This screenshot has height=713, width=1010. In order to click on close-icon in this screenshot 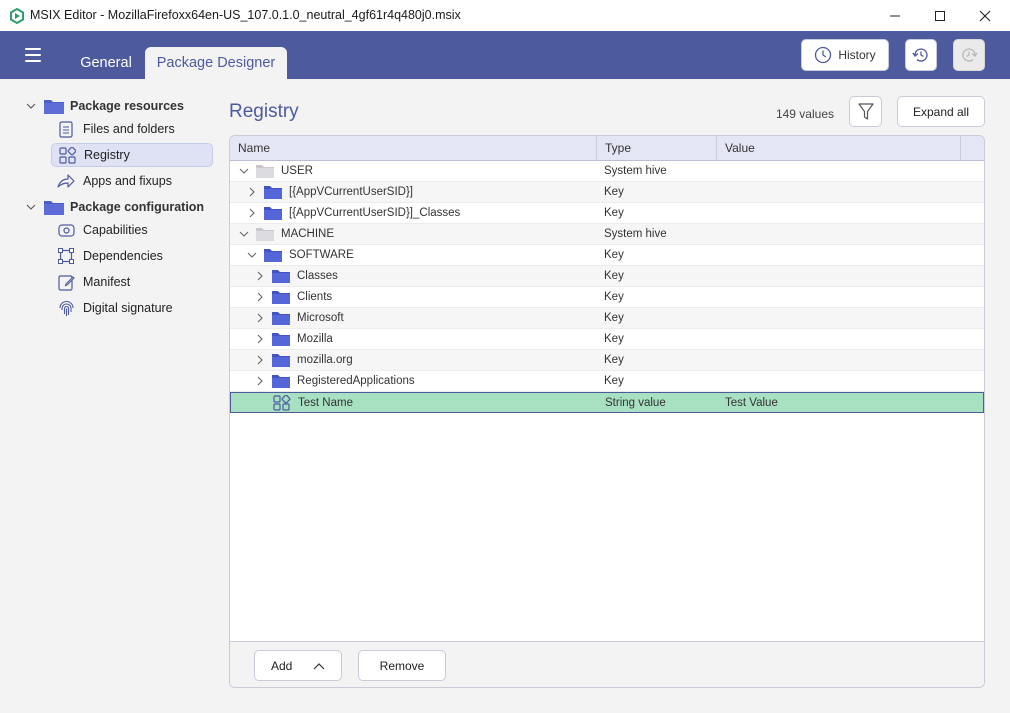, I will do `click(985, 15)`.